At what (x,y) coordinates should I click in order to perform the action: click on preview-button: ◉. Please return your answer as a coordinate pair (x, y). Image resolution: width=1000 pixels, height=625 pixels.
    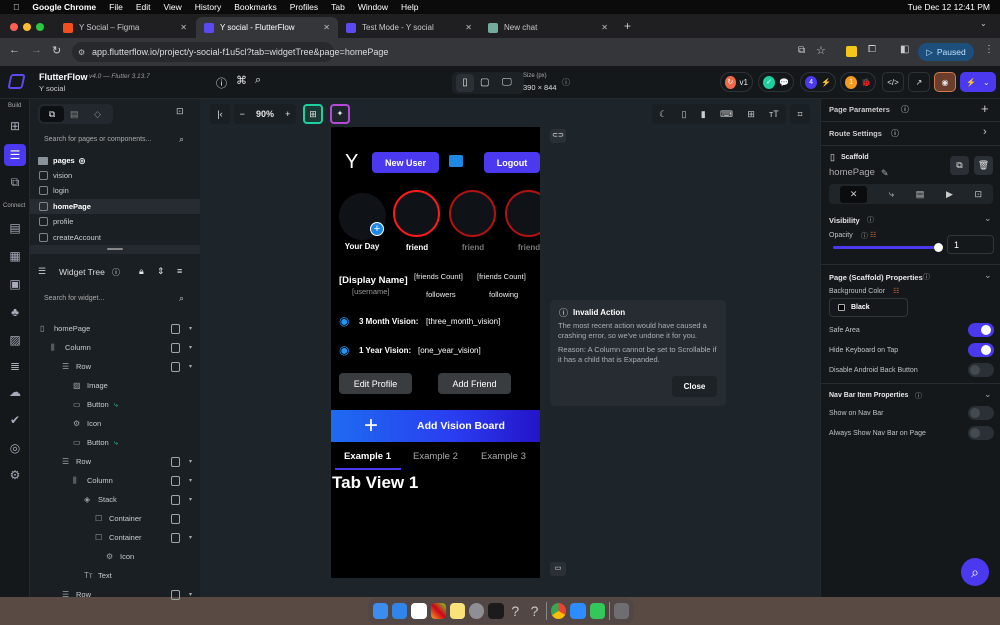
    Looking at the image, I should click on (945, 82).